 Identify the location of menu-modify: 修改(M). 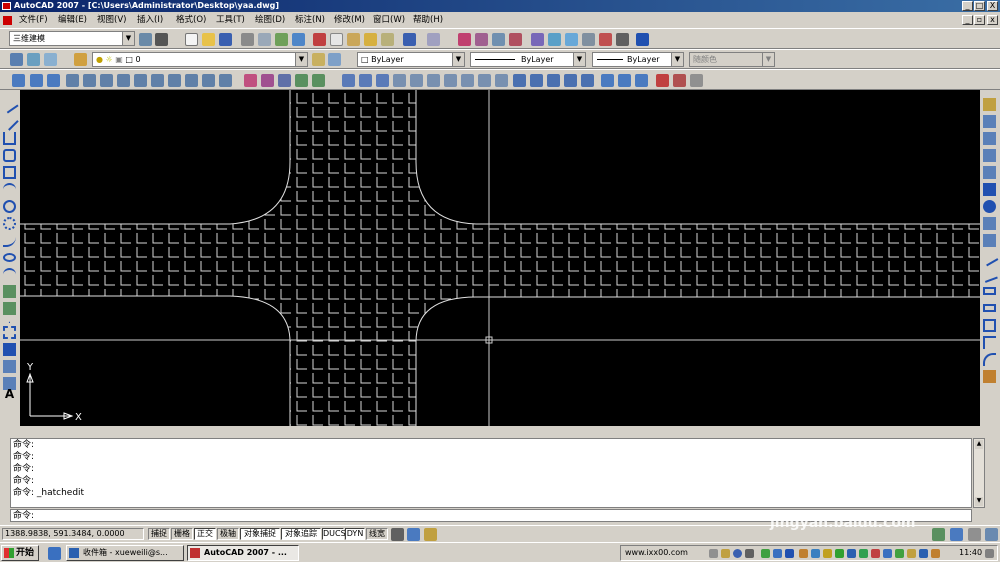
(349, 20).